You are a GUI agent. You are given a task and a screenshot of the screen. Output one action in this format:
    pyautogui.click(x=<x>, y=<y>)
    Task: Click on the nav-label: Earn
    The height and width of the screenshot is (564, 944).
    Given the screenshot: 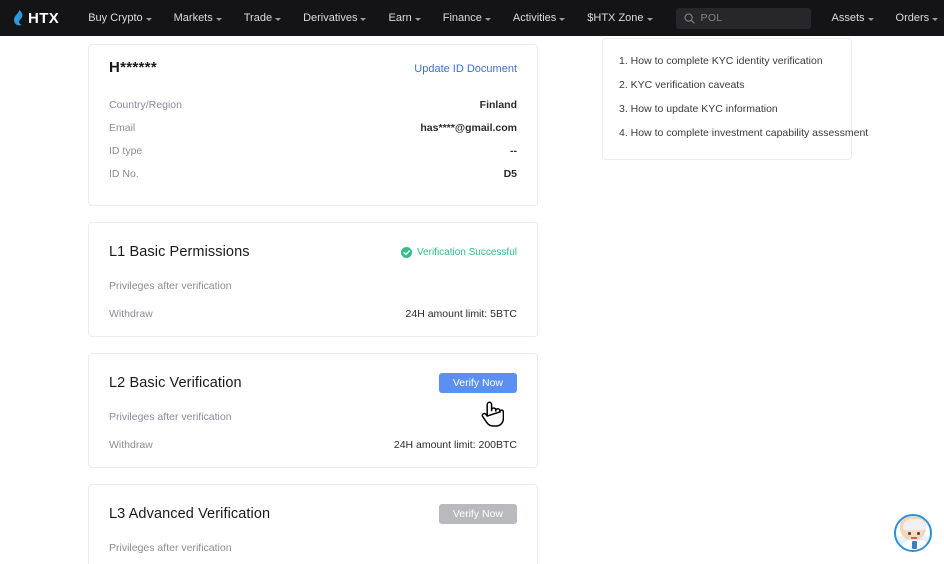 What is the action you would take?
    pyautogui.click(x=400, y=18)
    